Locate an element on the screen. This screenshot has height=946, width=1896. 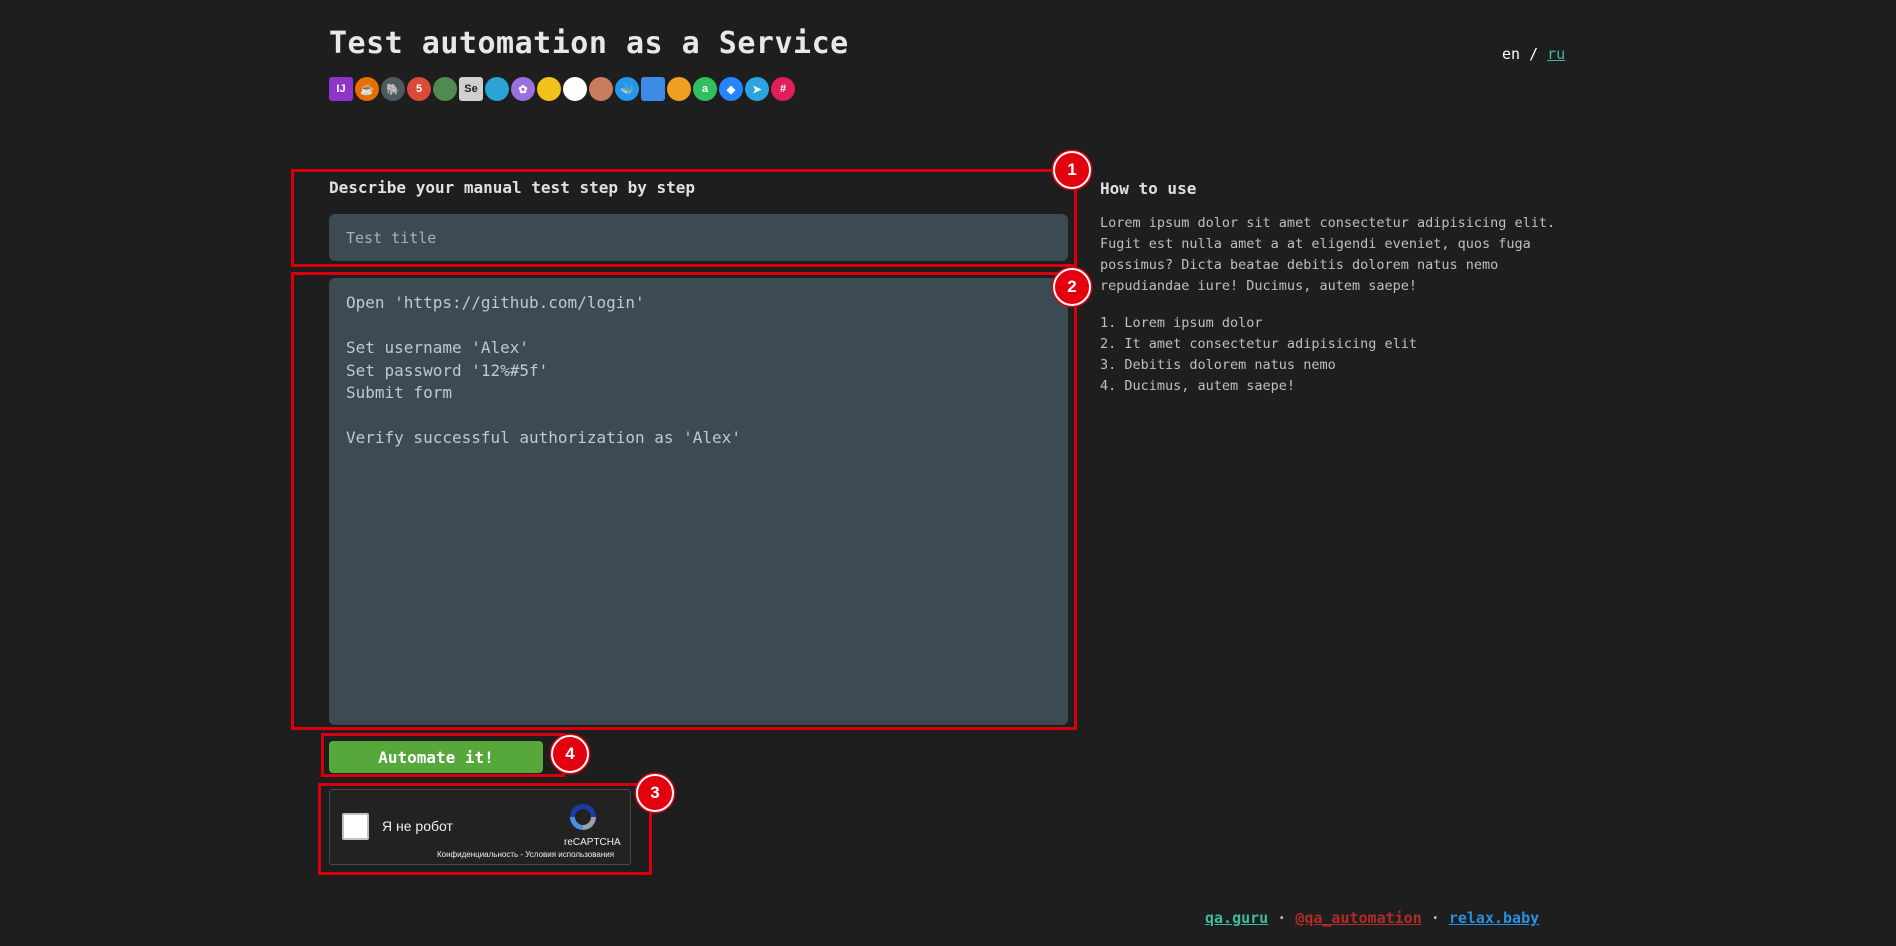
allure-testops-icon: ✿ is located at coordinates (523, 89).